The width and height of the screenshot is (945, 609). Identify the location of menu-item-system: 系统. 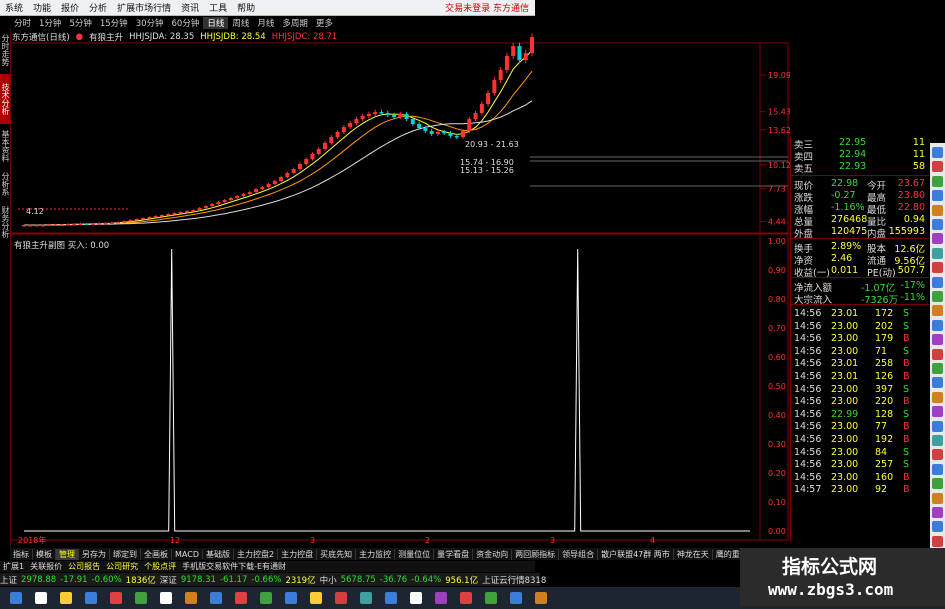
(14, 7).